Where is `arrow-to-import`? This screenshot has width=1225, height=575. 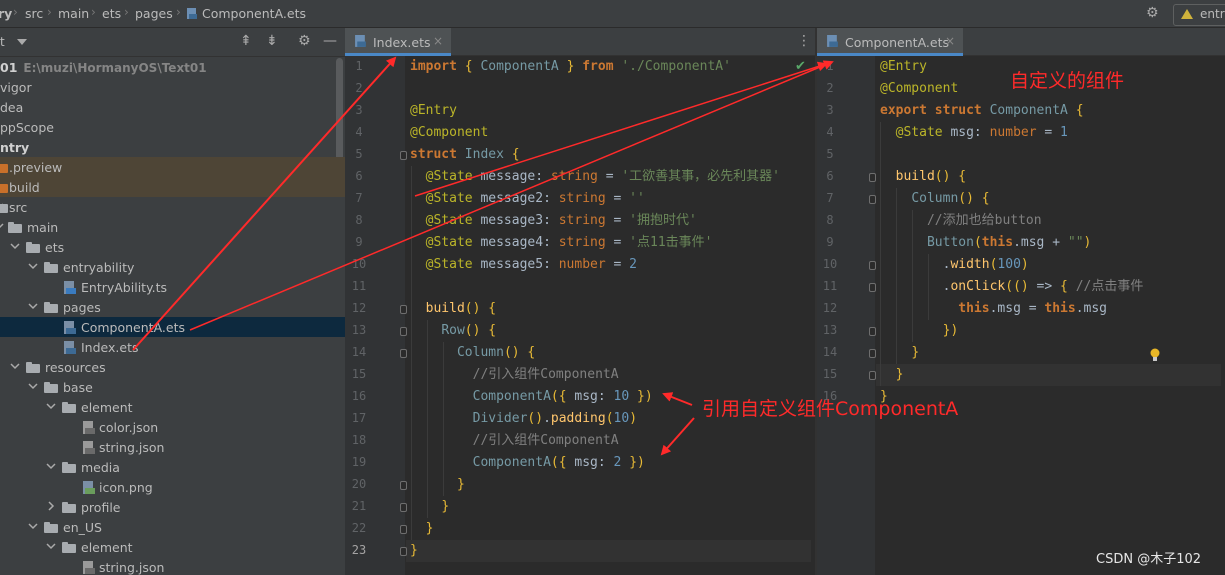 arrow-to-import is located at coordinates (621, 129).